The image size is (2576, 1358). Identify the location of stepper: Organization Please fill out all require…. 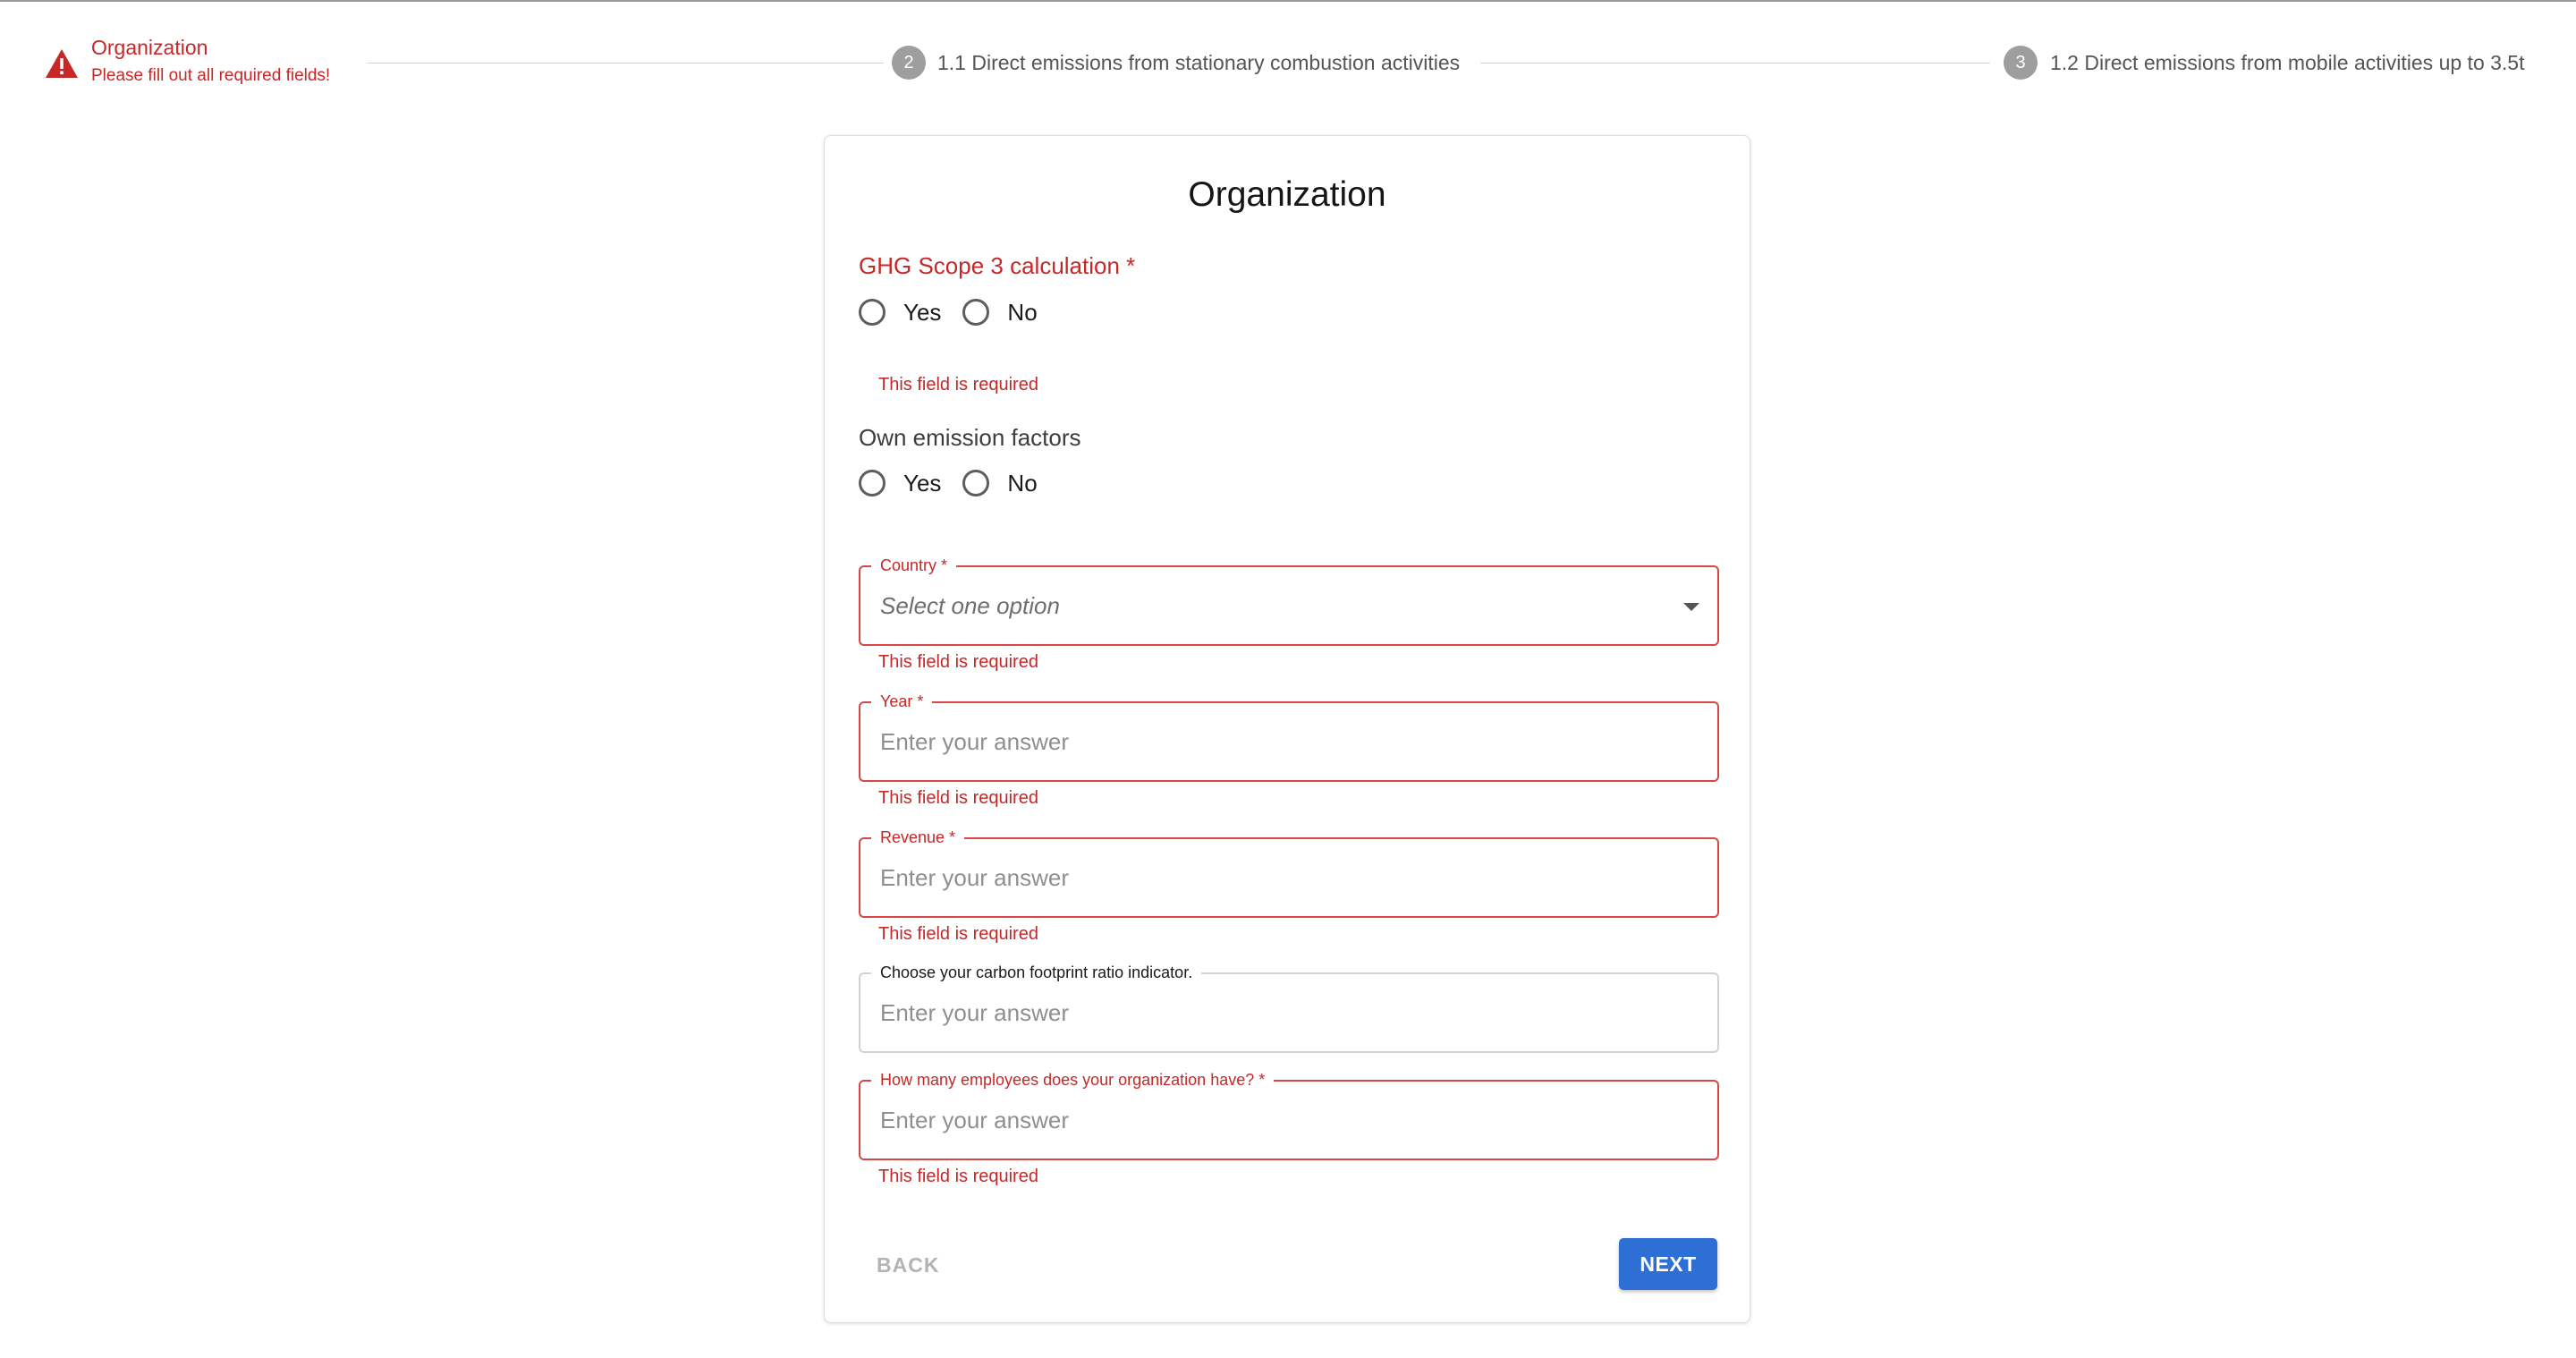
(1288, 62).